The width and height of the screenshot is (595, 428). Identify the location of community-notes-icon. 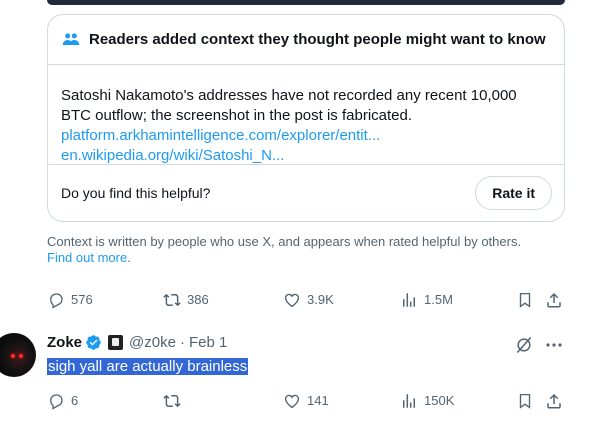
(71, 38).